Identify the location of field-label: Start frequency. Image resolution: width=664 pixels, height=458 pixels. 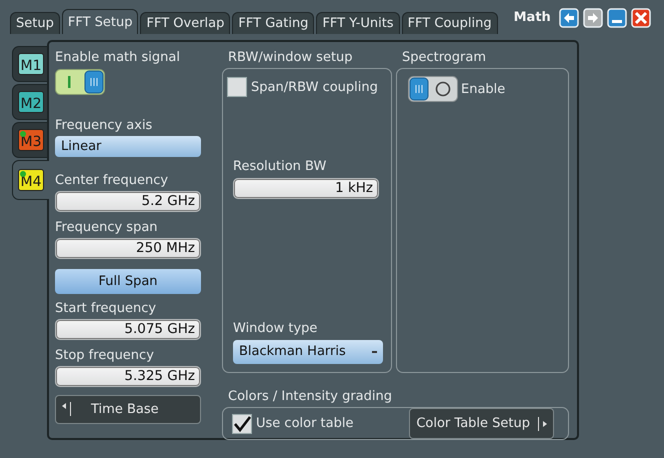
(105, 308).